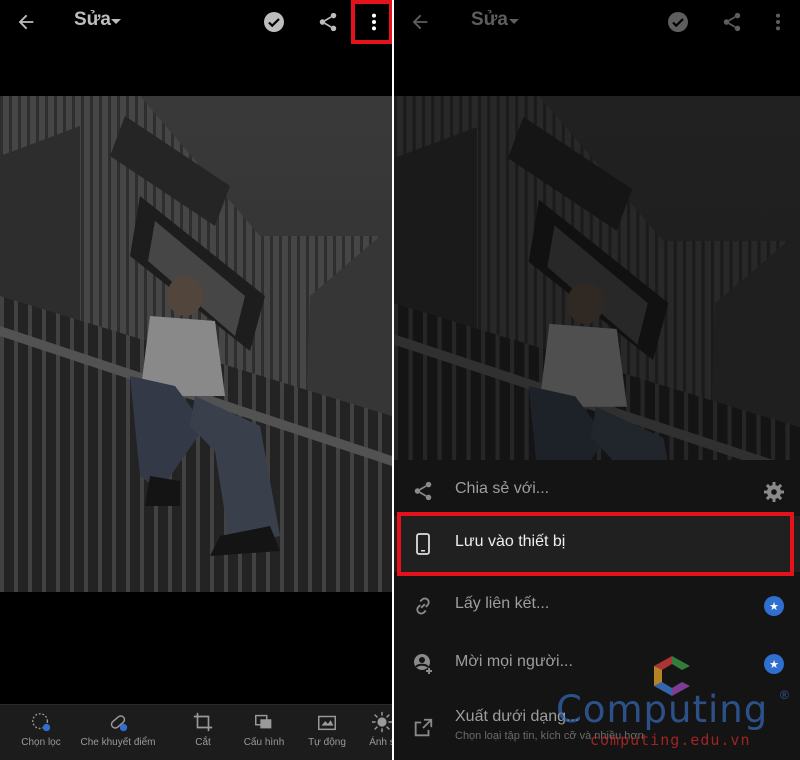  I want to click on tool-label: Cắt, so click(203, 742).